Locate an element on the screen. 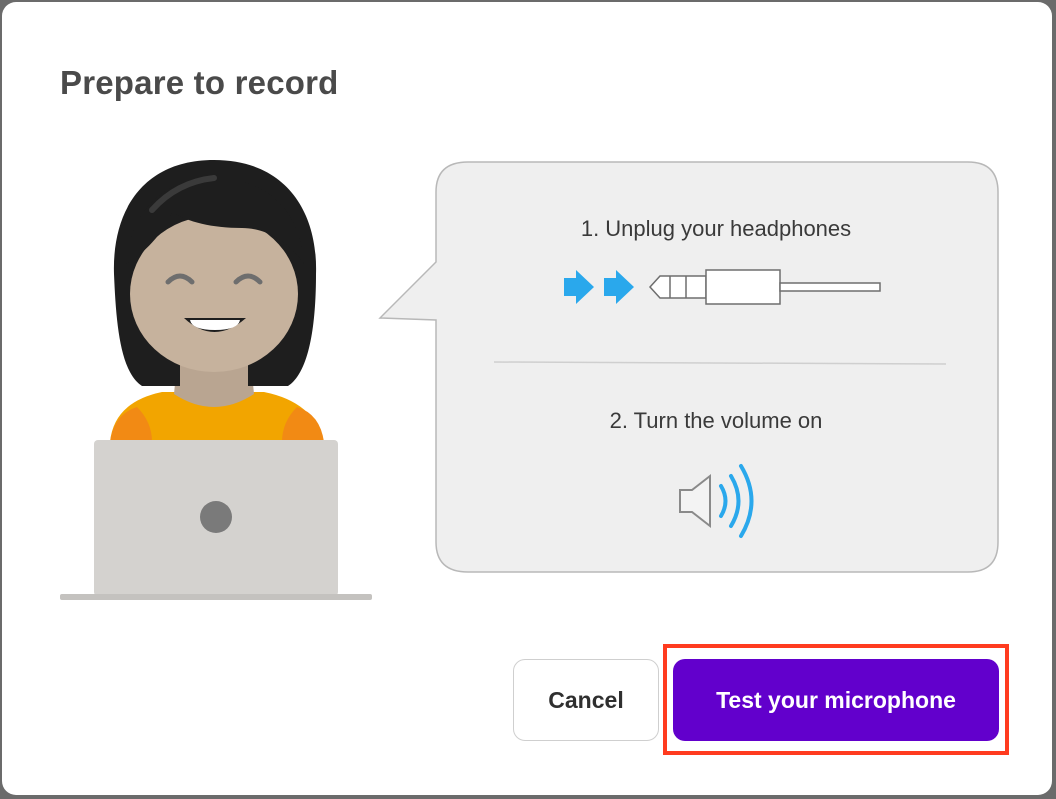  step-unplug-headphones: 1. Unplug your headphones is located at coordinates (716, 228).